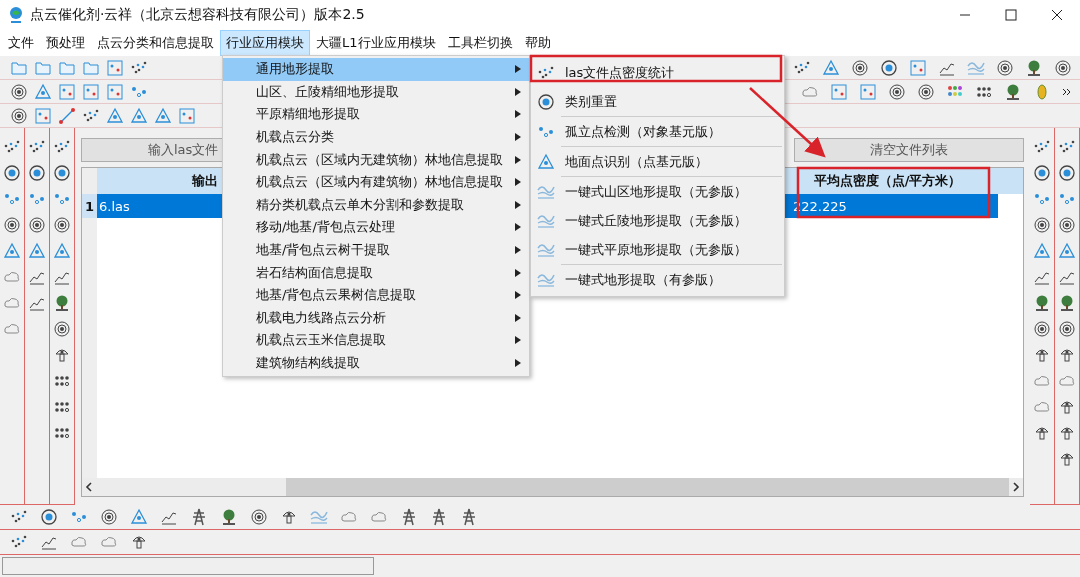 The image size is (1080, 577). Describe the element at coordinates (376, 295) in the screenshot. I see `menu-item: 地基/背包点云果树信息提取` at that location.